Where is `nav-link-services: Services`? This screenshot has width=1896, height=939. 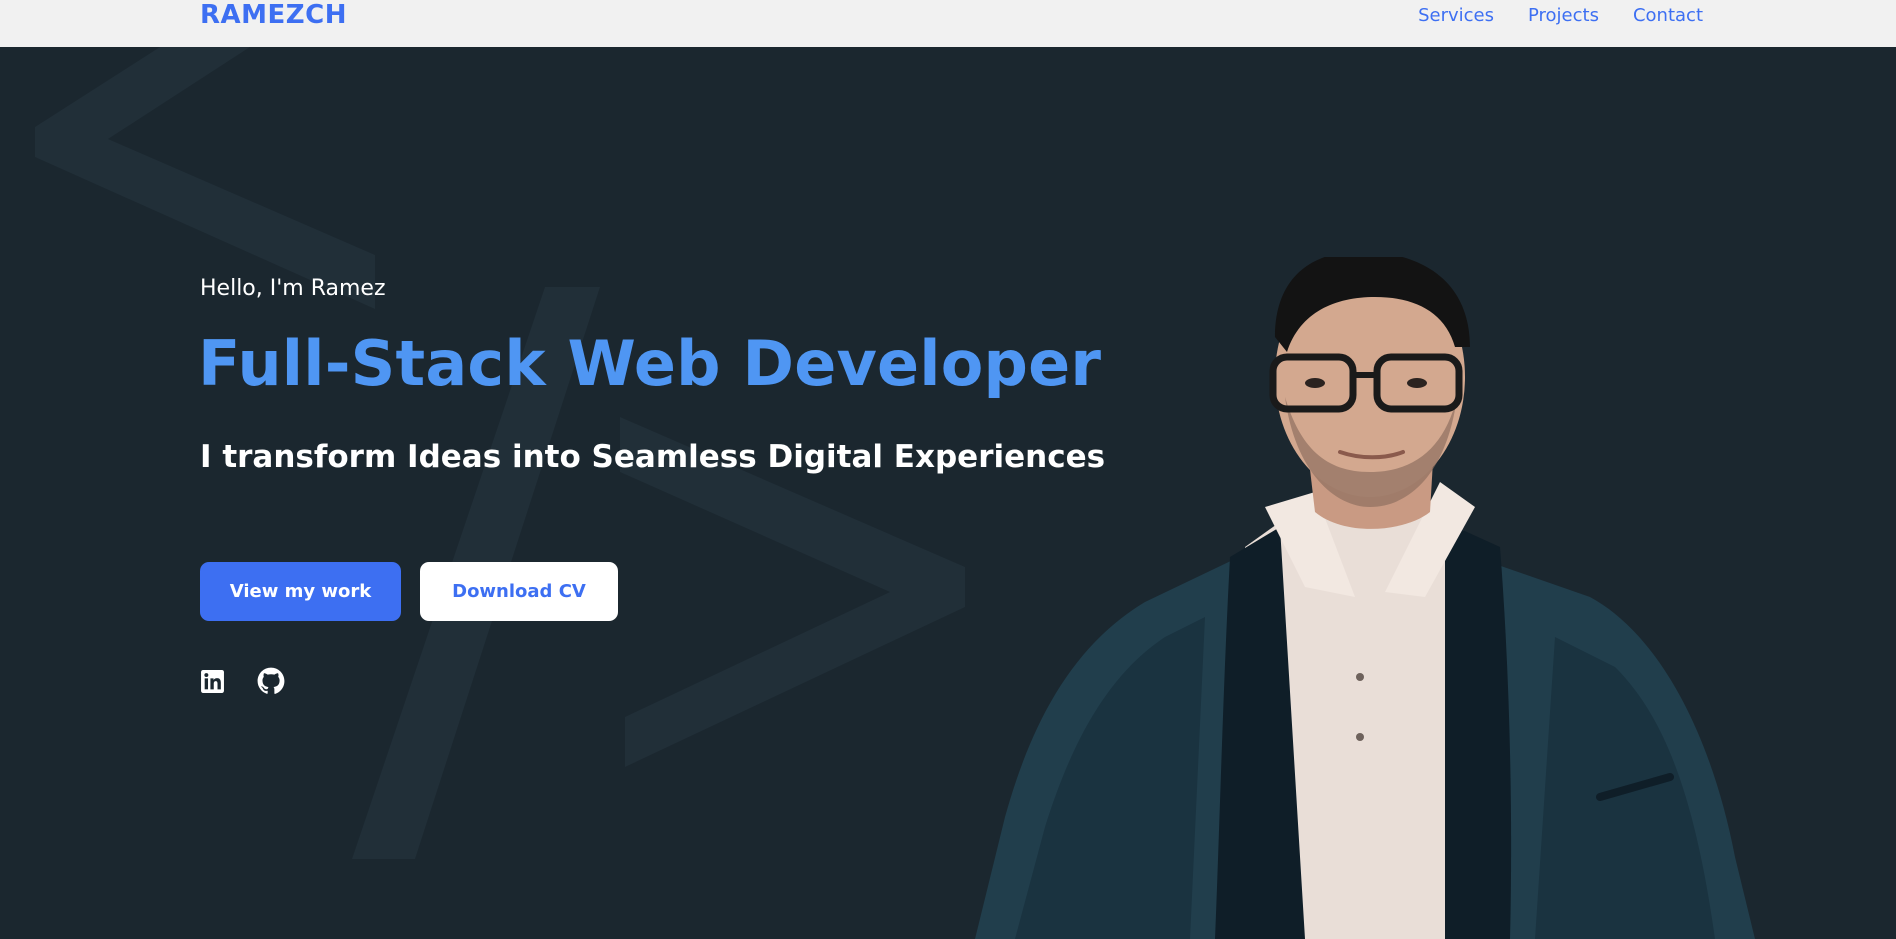
nav-link-services: Services is located at coordinates (1456, 16).